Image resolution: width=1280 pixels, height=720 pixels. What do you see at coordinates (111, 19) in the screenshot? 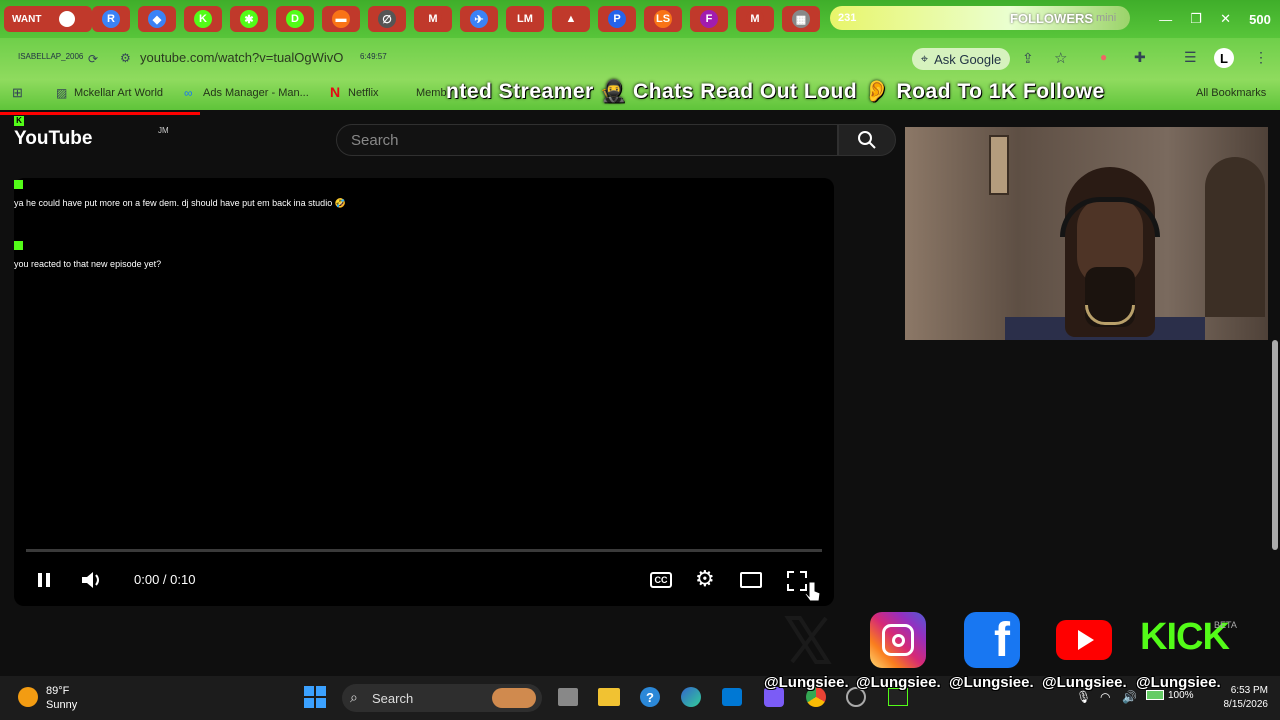
I see `browser-tab: R` at bounding box center [111, 19].